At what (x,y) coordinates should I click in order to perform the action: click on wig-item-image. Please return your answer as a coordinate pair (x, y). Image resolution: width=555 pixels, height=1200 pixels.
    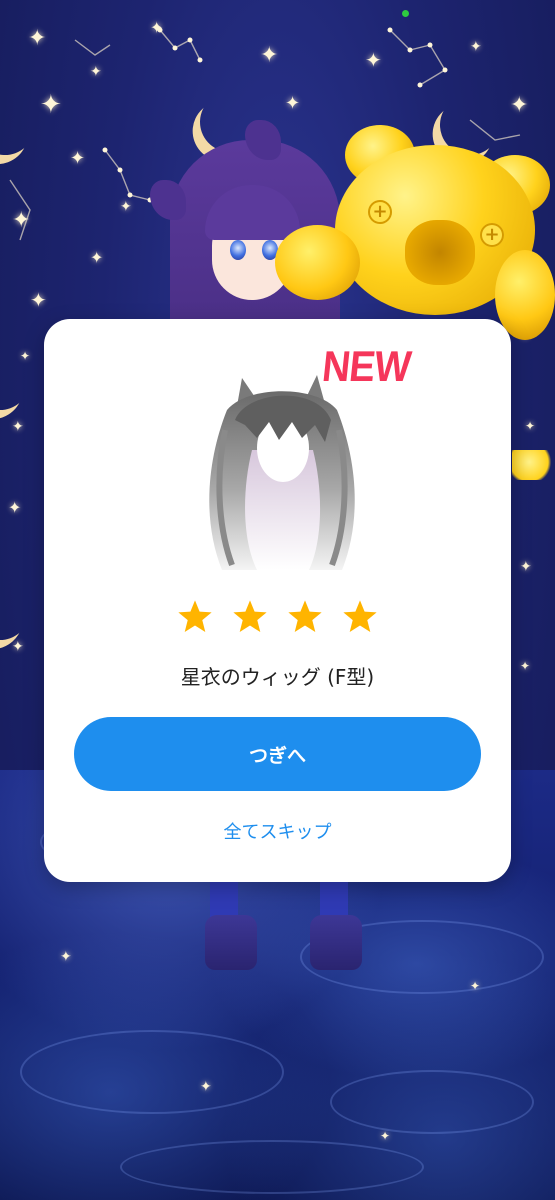
    Looking at the image, I should click on (282, 472).